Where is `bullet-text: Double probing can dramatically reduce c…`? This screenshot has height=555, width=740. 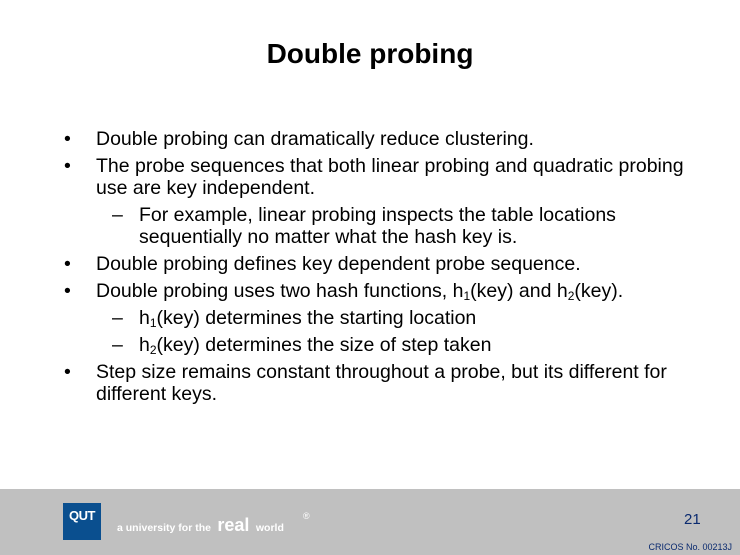
bullet-text: Double probing can dramatically reduce c… is located at coordinates (315, 139).